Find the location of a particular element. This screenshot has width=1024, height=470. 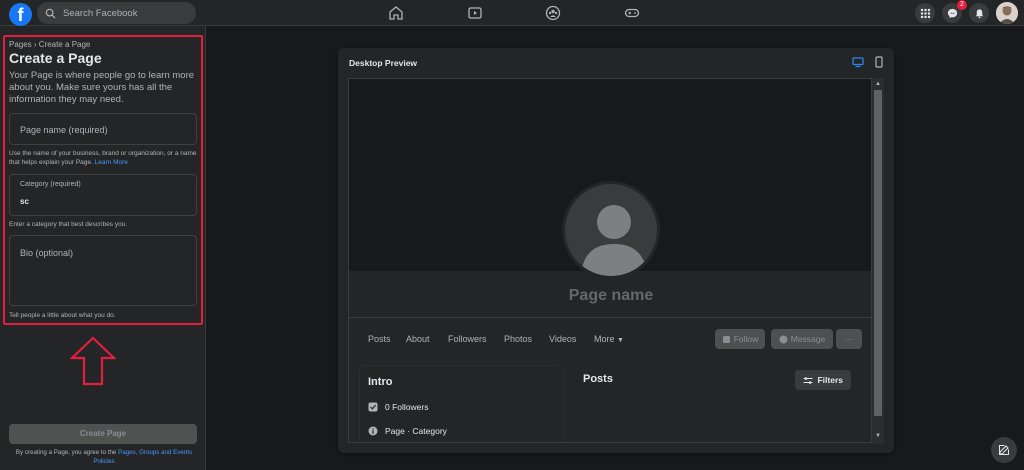

more-options-button: ··· is located at coordinates (849, 339).